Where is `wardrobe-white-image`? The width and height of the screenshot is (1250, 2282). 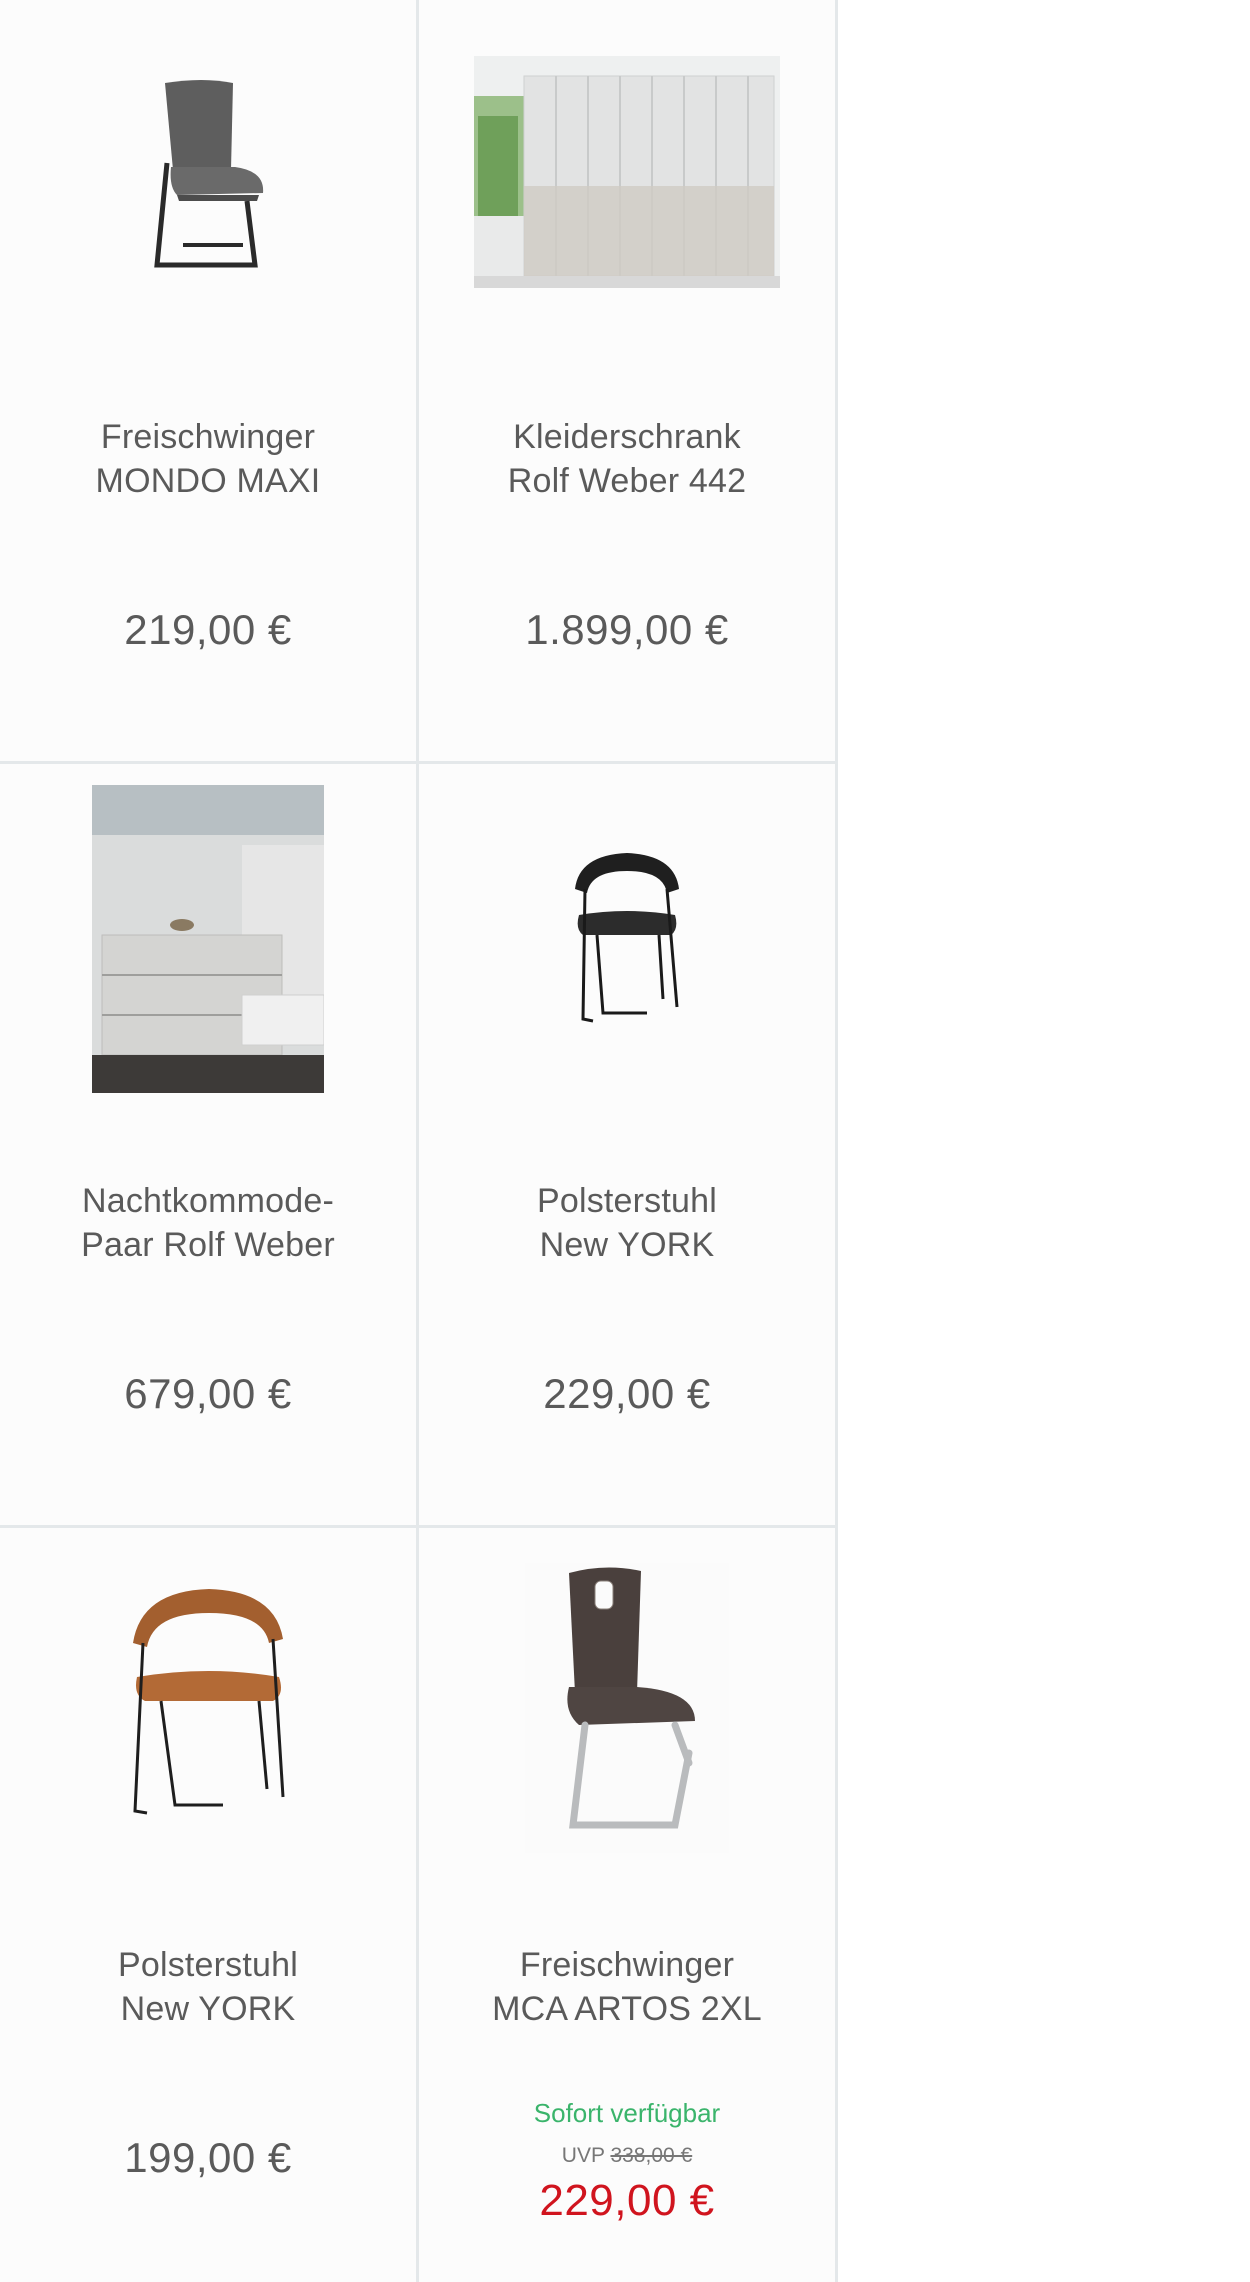
wardrobe-white-image is located at coordinates (627, 172).